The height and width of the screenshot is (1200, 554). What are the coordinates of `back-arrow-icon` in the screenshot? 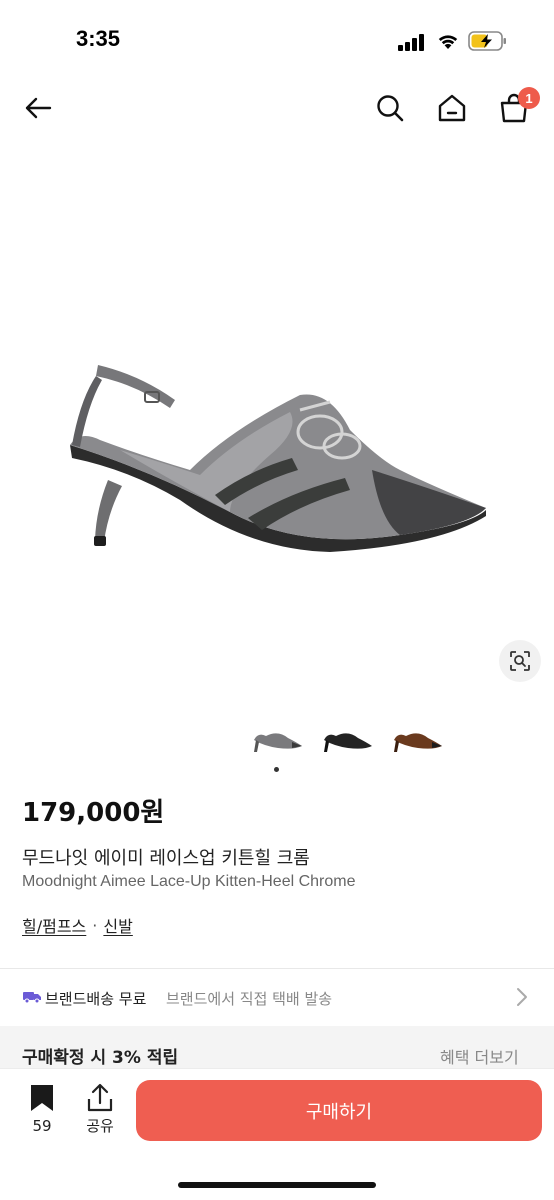 It's located at (38, 108).